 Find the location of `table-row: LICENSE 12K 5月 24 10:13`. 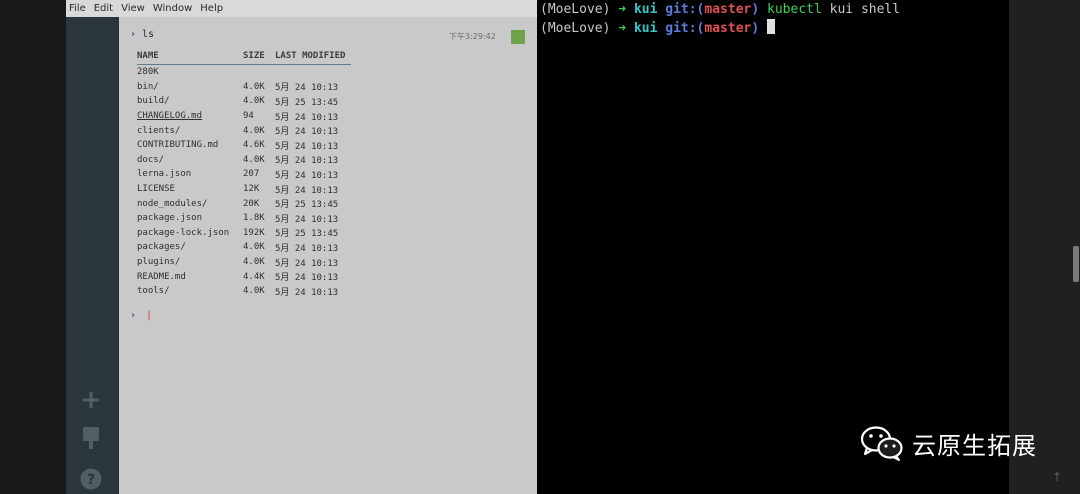

table-row: LICENSE 12K 5月 24 10:13 is located at coordinates (244, 189).